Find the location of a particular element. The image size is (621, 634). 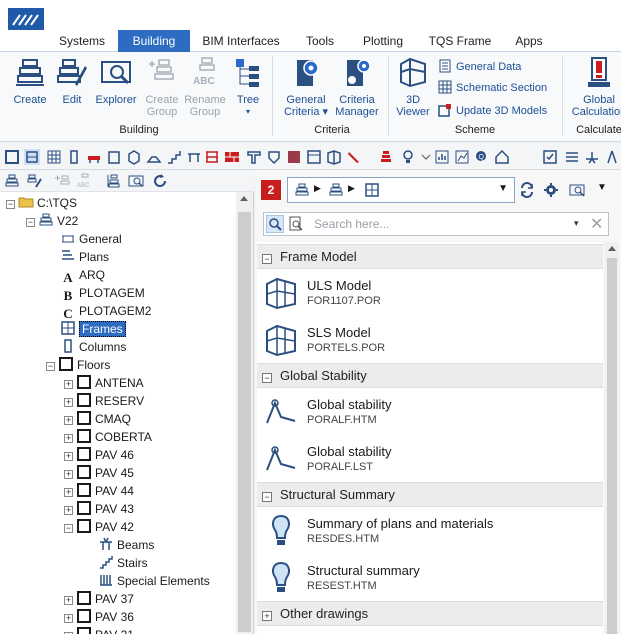

tree-dropdown-icon: ▾ is located at coordinates (248, 112).